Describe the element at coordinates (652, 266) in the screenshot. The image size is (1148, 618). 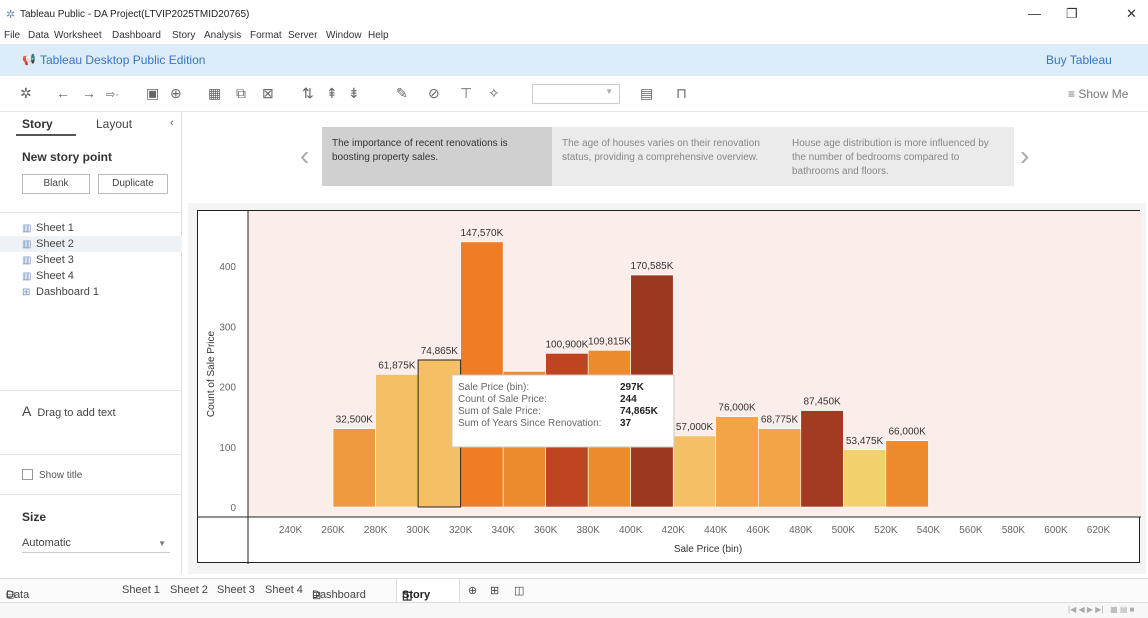
I see `data-label: 170,585K` at that location.